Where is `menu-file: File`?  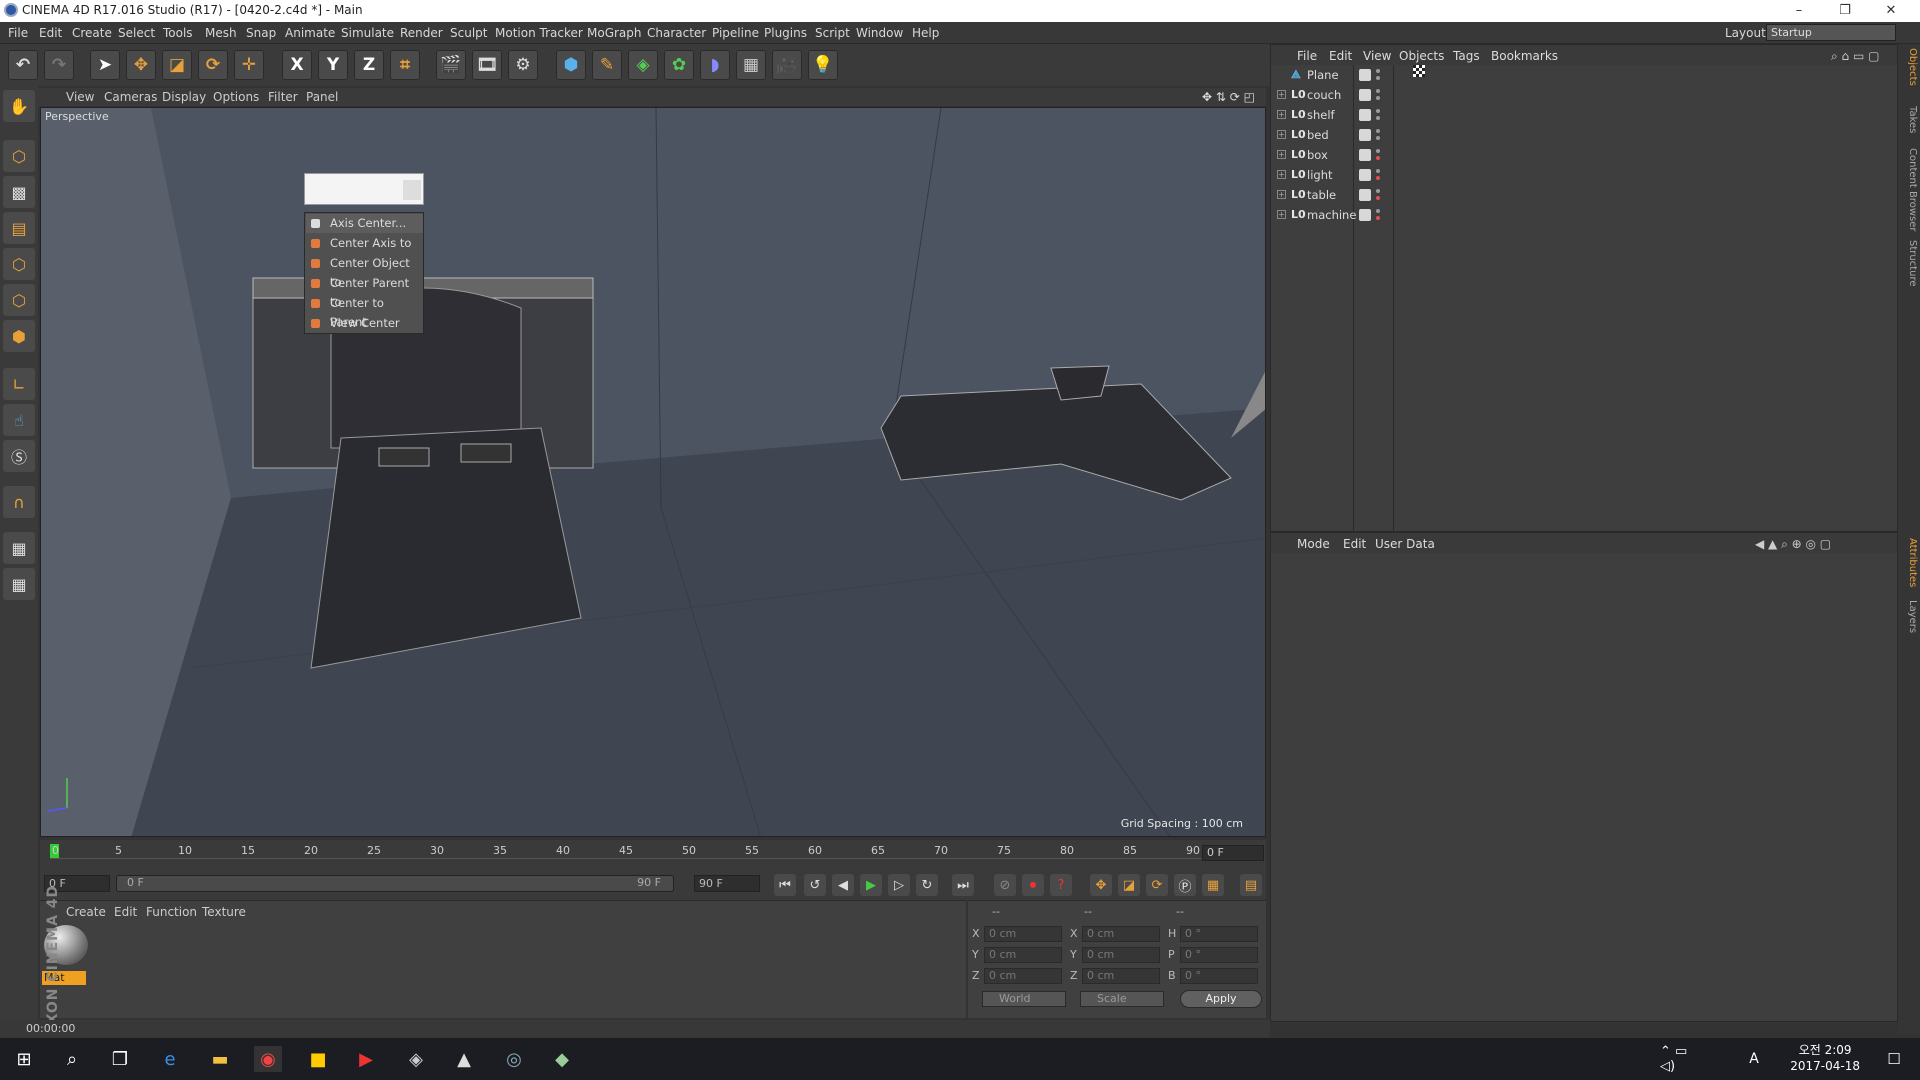
menu-file: File is located at coordinates (18, 33).